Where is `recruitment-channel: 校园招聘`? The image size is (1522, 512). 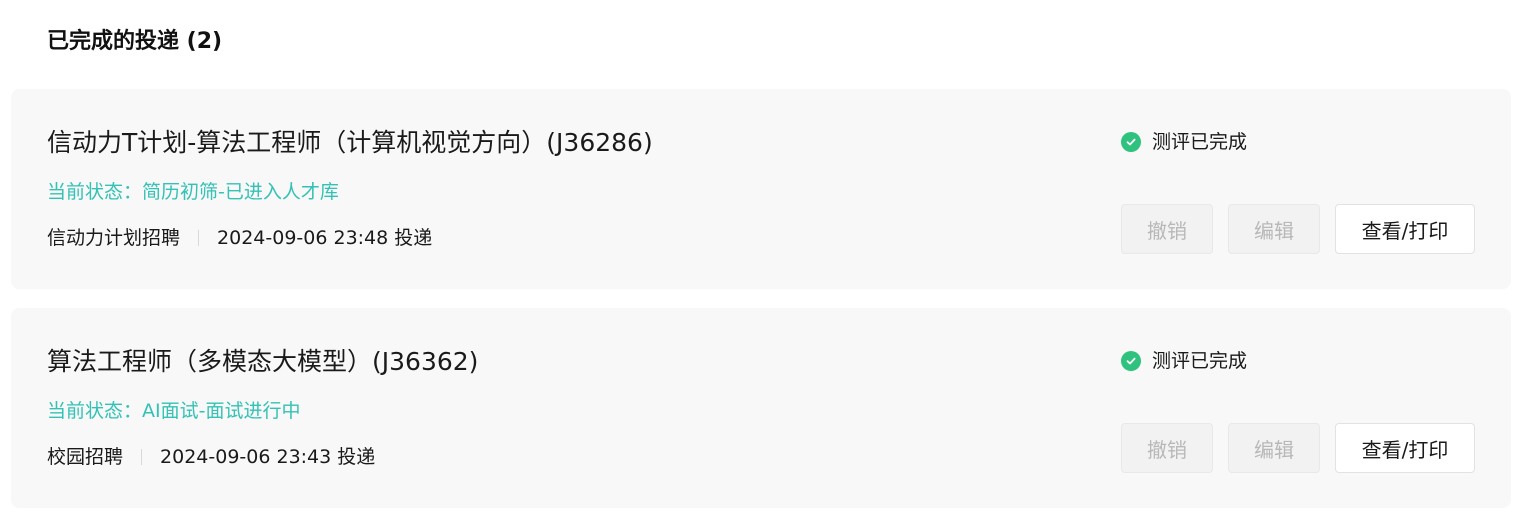 recruitment-channel: 校园招聘 is located at coordinates (85, 457).